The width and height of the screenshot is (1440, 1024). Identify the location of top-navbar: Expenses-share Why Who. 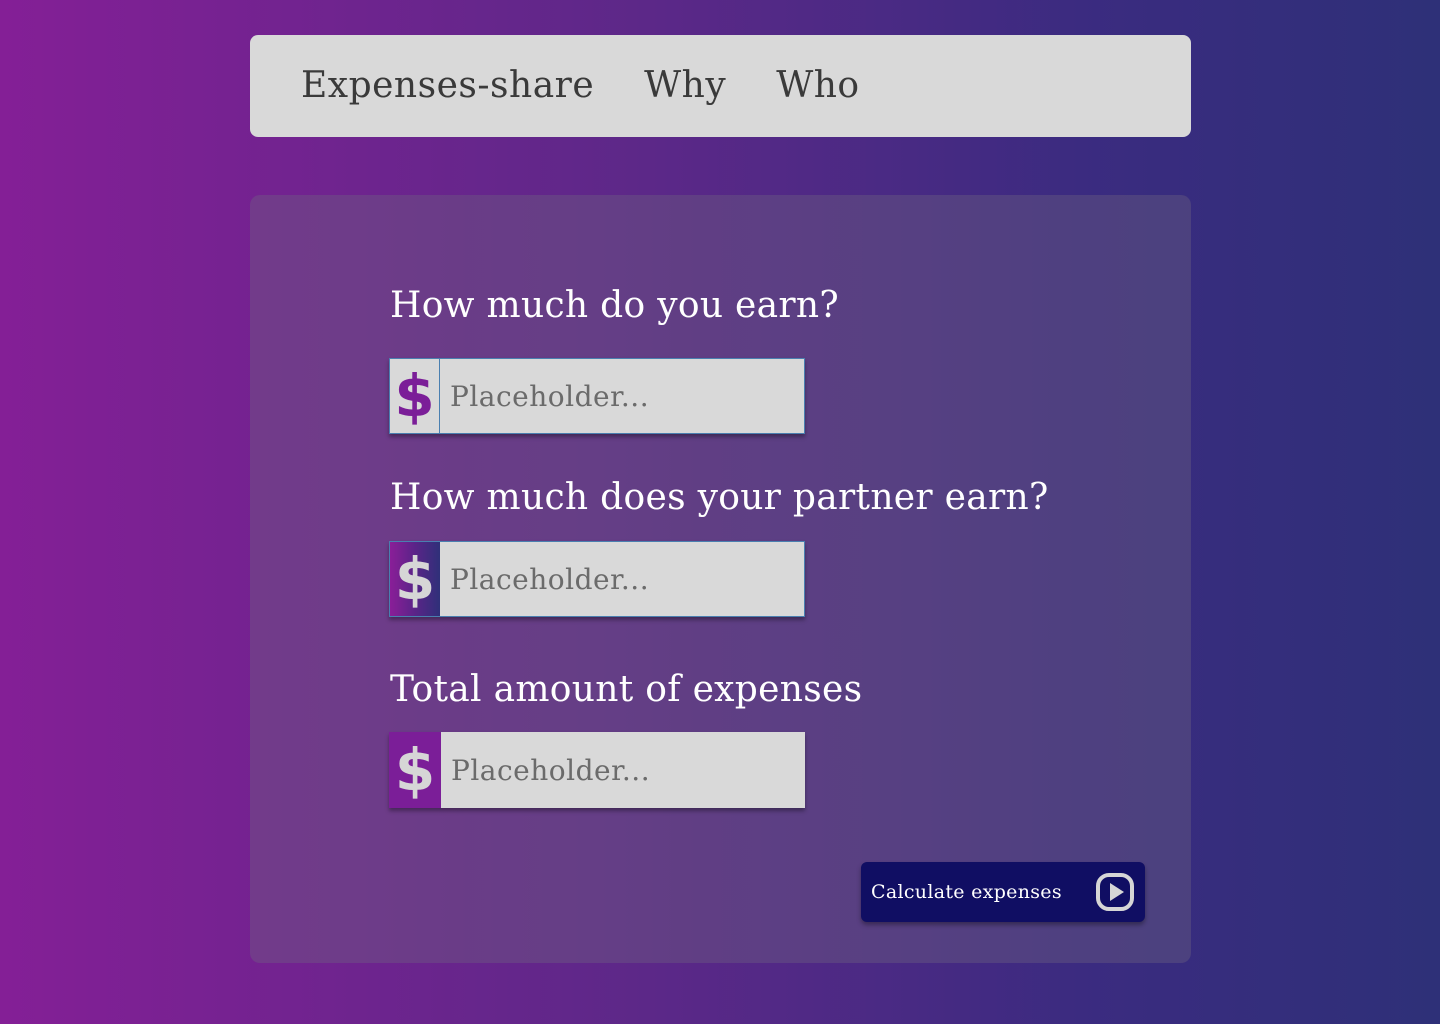
(720, 86).